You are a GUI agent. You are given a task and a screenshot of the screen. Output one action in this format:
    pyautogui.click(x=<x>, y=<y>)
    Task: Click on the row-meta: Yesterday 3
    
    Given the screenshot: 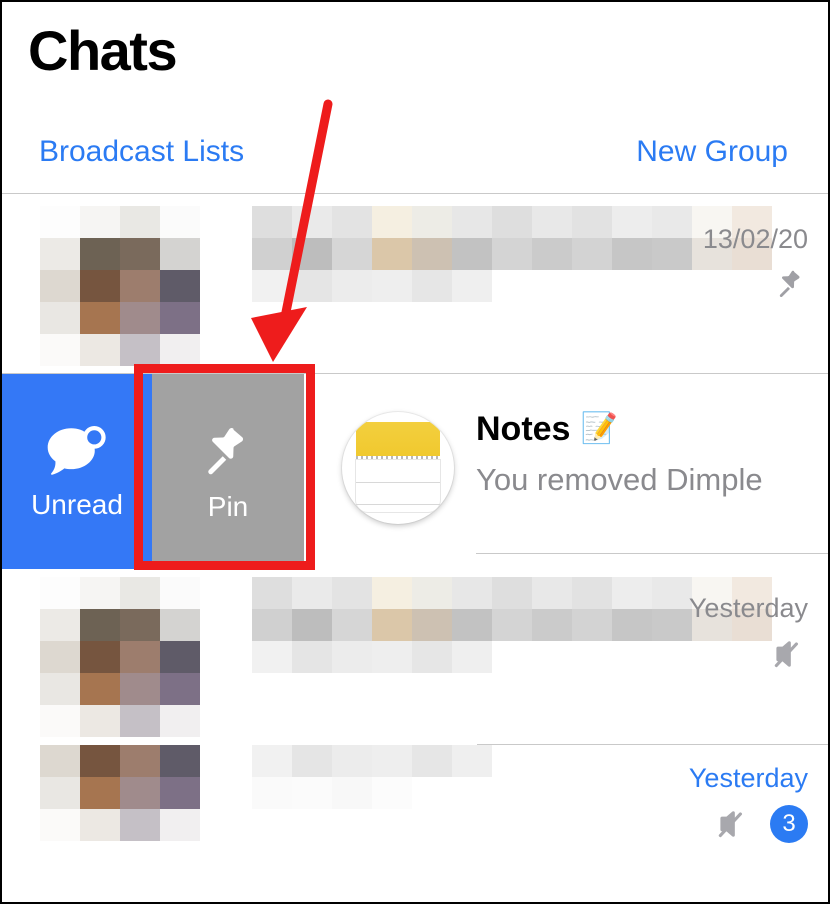 What is the action you would take?
    pyautogui.click(x=688, y=803)
    